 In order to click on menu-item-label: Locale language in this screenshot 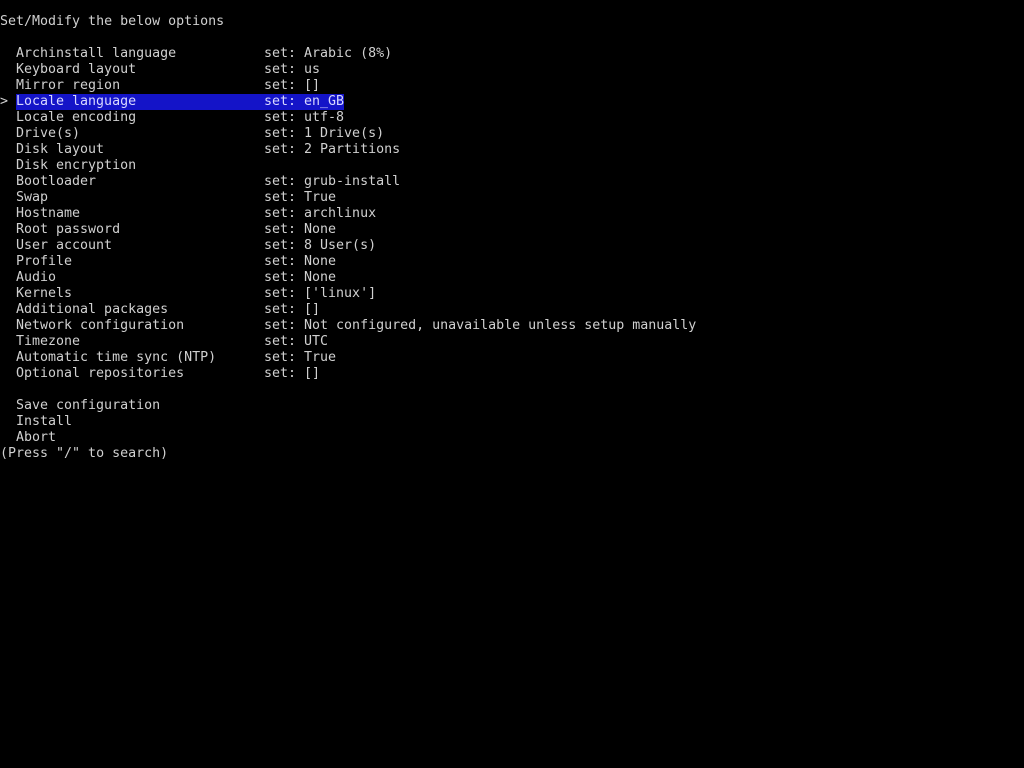, I will do `click(76, 101)`.